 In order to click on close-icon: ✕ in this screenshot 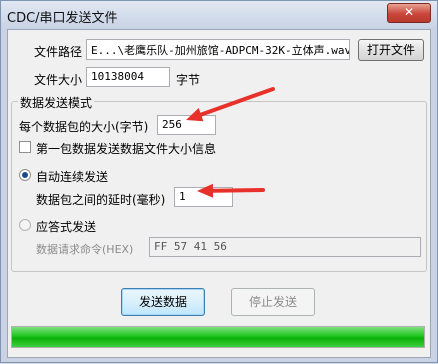, I will do `click(409, 12)`.